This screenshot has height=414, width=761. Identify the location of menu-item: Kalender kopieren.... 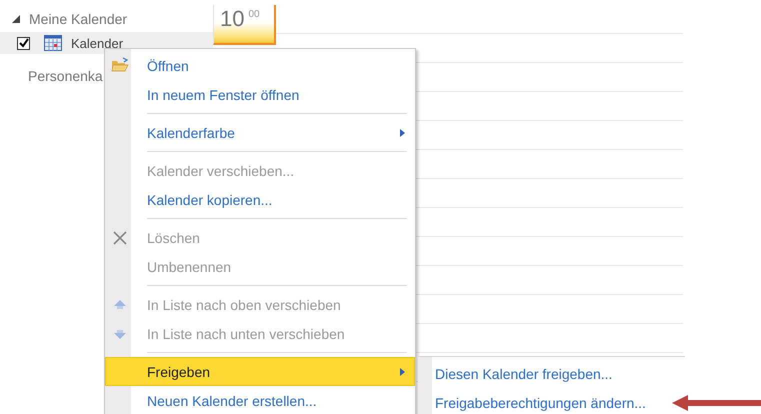
(260, 199).